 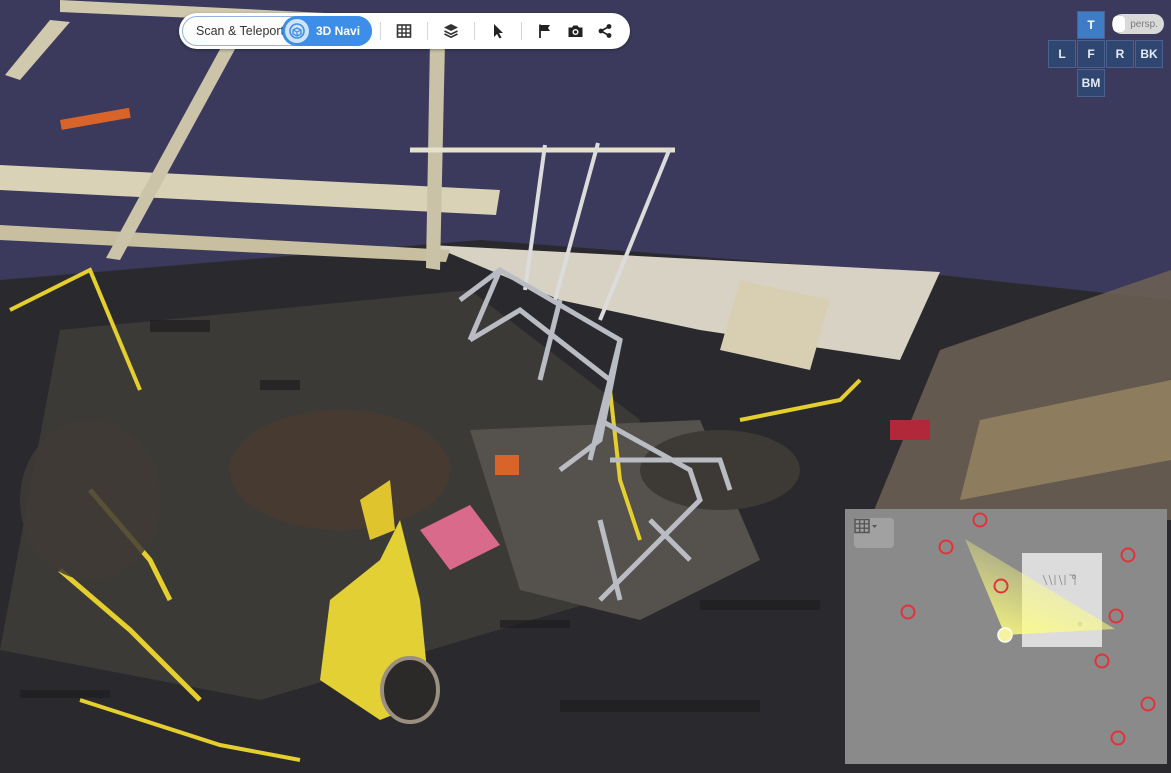 I want to click on minimap-canvas, so click(x=1028, y=629).